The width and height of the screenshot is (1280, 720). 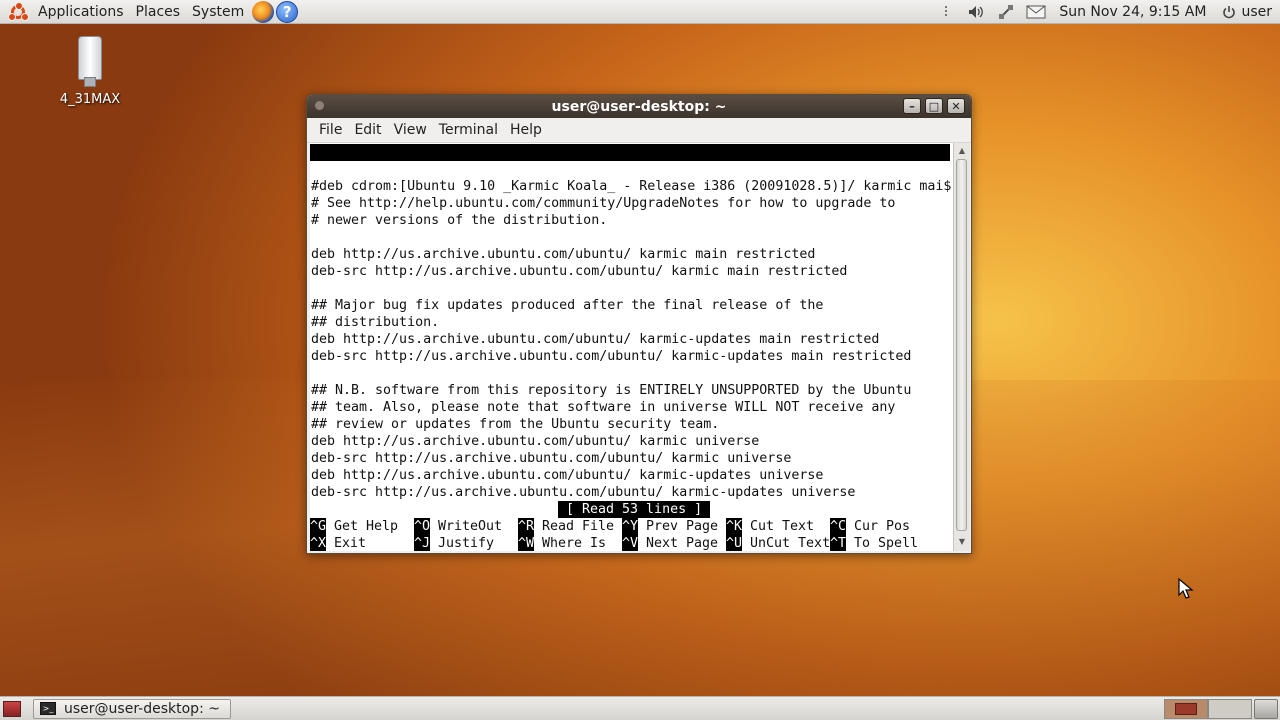 I want to click on menu-view: View, so click(x=410, y=130).